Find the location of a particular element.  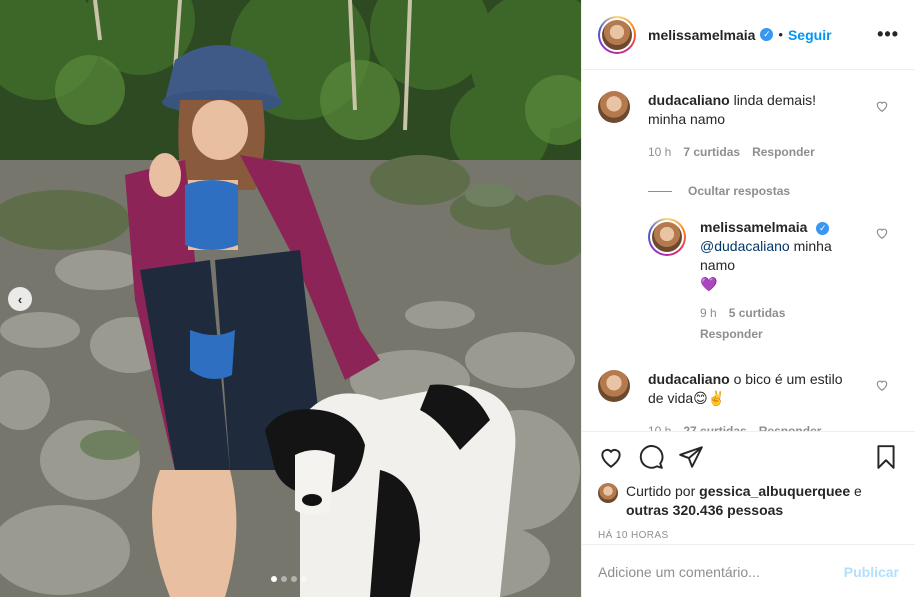

carousel-dots is located at coordinates (289, 579).